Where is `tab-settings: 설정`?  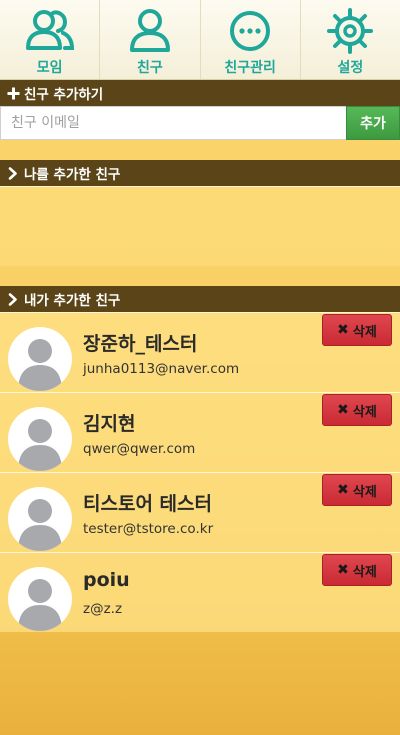 tab-settings: 설정 is located at coordinates (350, 39).